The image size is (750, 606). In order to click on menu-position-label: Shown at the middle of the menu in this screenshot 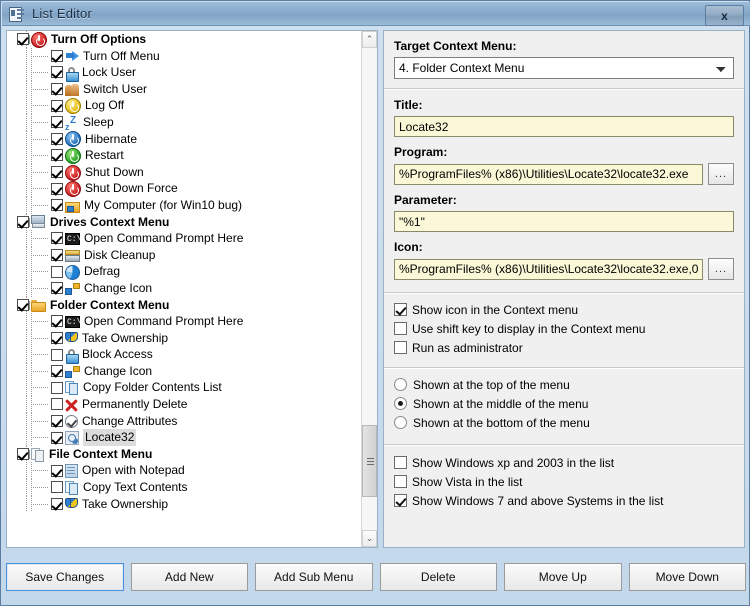, I will do `click(501, 403)`.